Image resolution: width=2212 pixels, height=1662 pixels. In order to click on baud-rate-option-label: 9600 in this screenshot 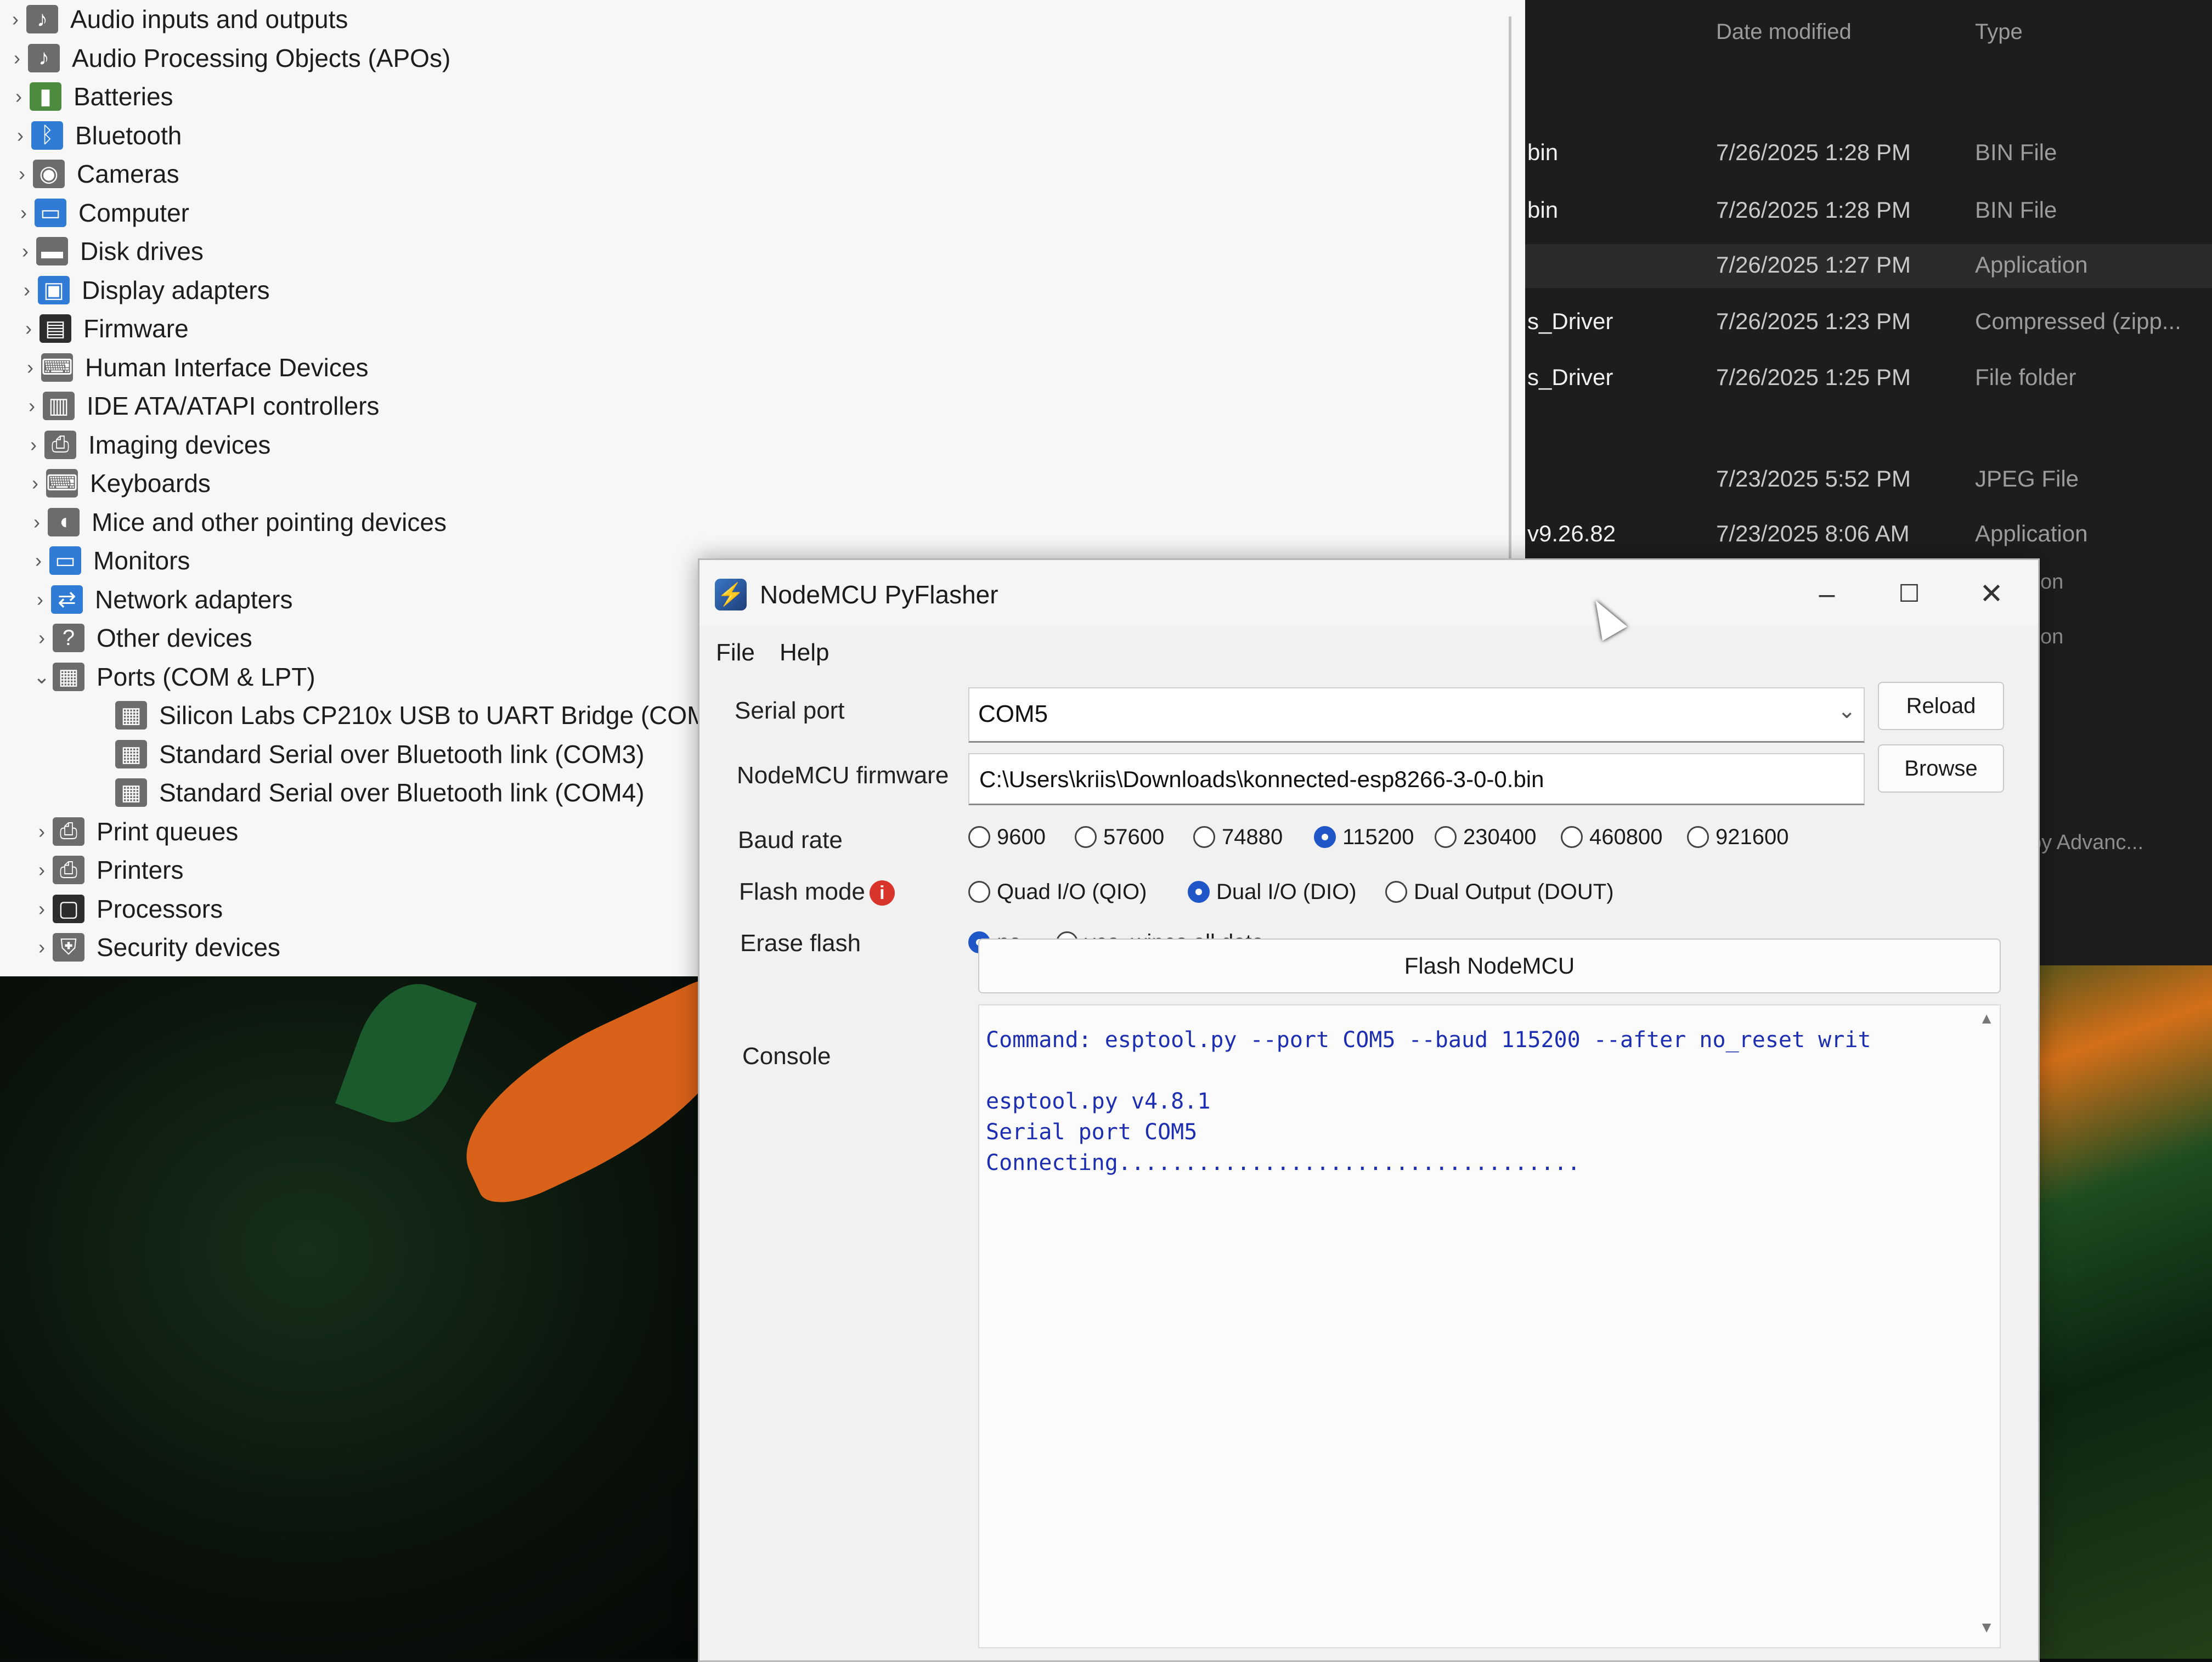, I will do `click(1022, 836)`.